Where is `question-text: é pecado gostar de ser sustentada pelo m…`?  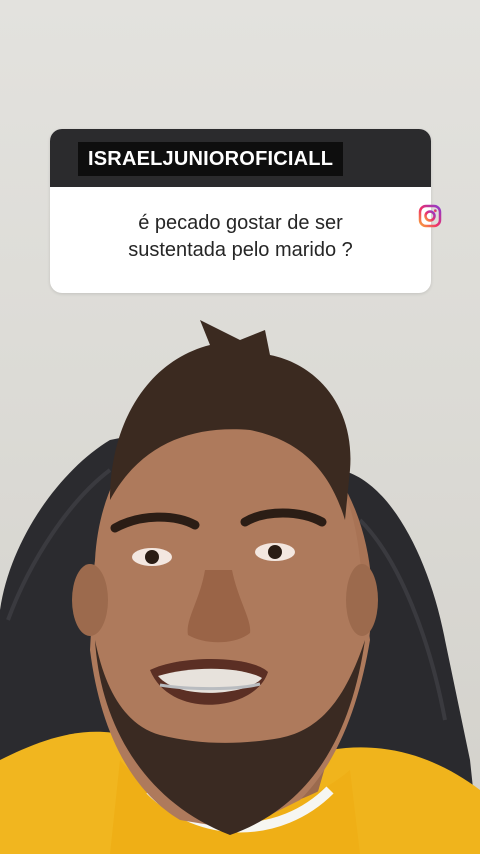
question-text: é pecado gostar de ser sustentada pelo m… is located at coordinates (240, 237).